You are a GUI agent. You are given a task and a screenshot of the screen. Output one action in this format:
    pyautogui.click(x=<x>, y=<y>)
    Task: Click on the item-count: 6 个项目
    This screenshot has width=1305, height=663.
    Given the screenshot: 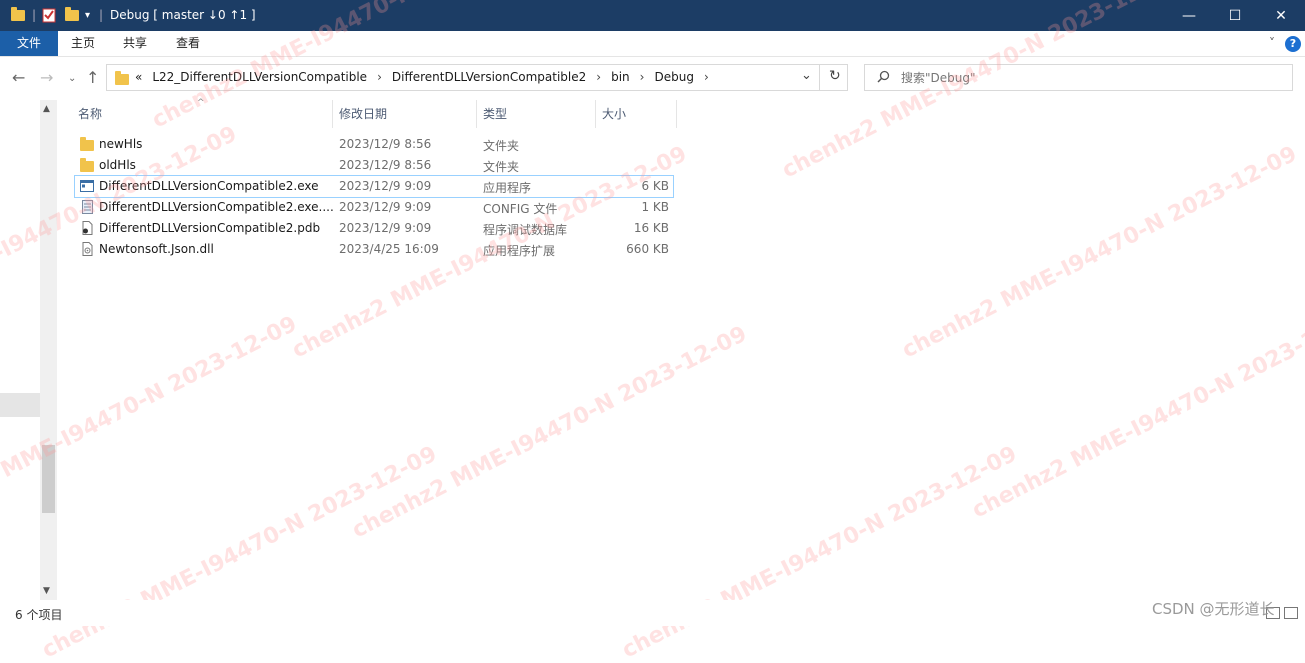 What is the action you would take?
    pyautogui.click(x=39, y=615)
    